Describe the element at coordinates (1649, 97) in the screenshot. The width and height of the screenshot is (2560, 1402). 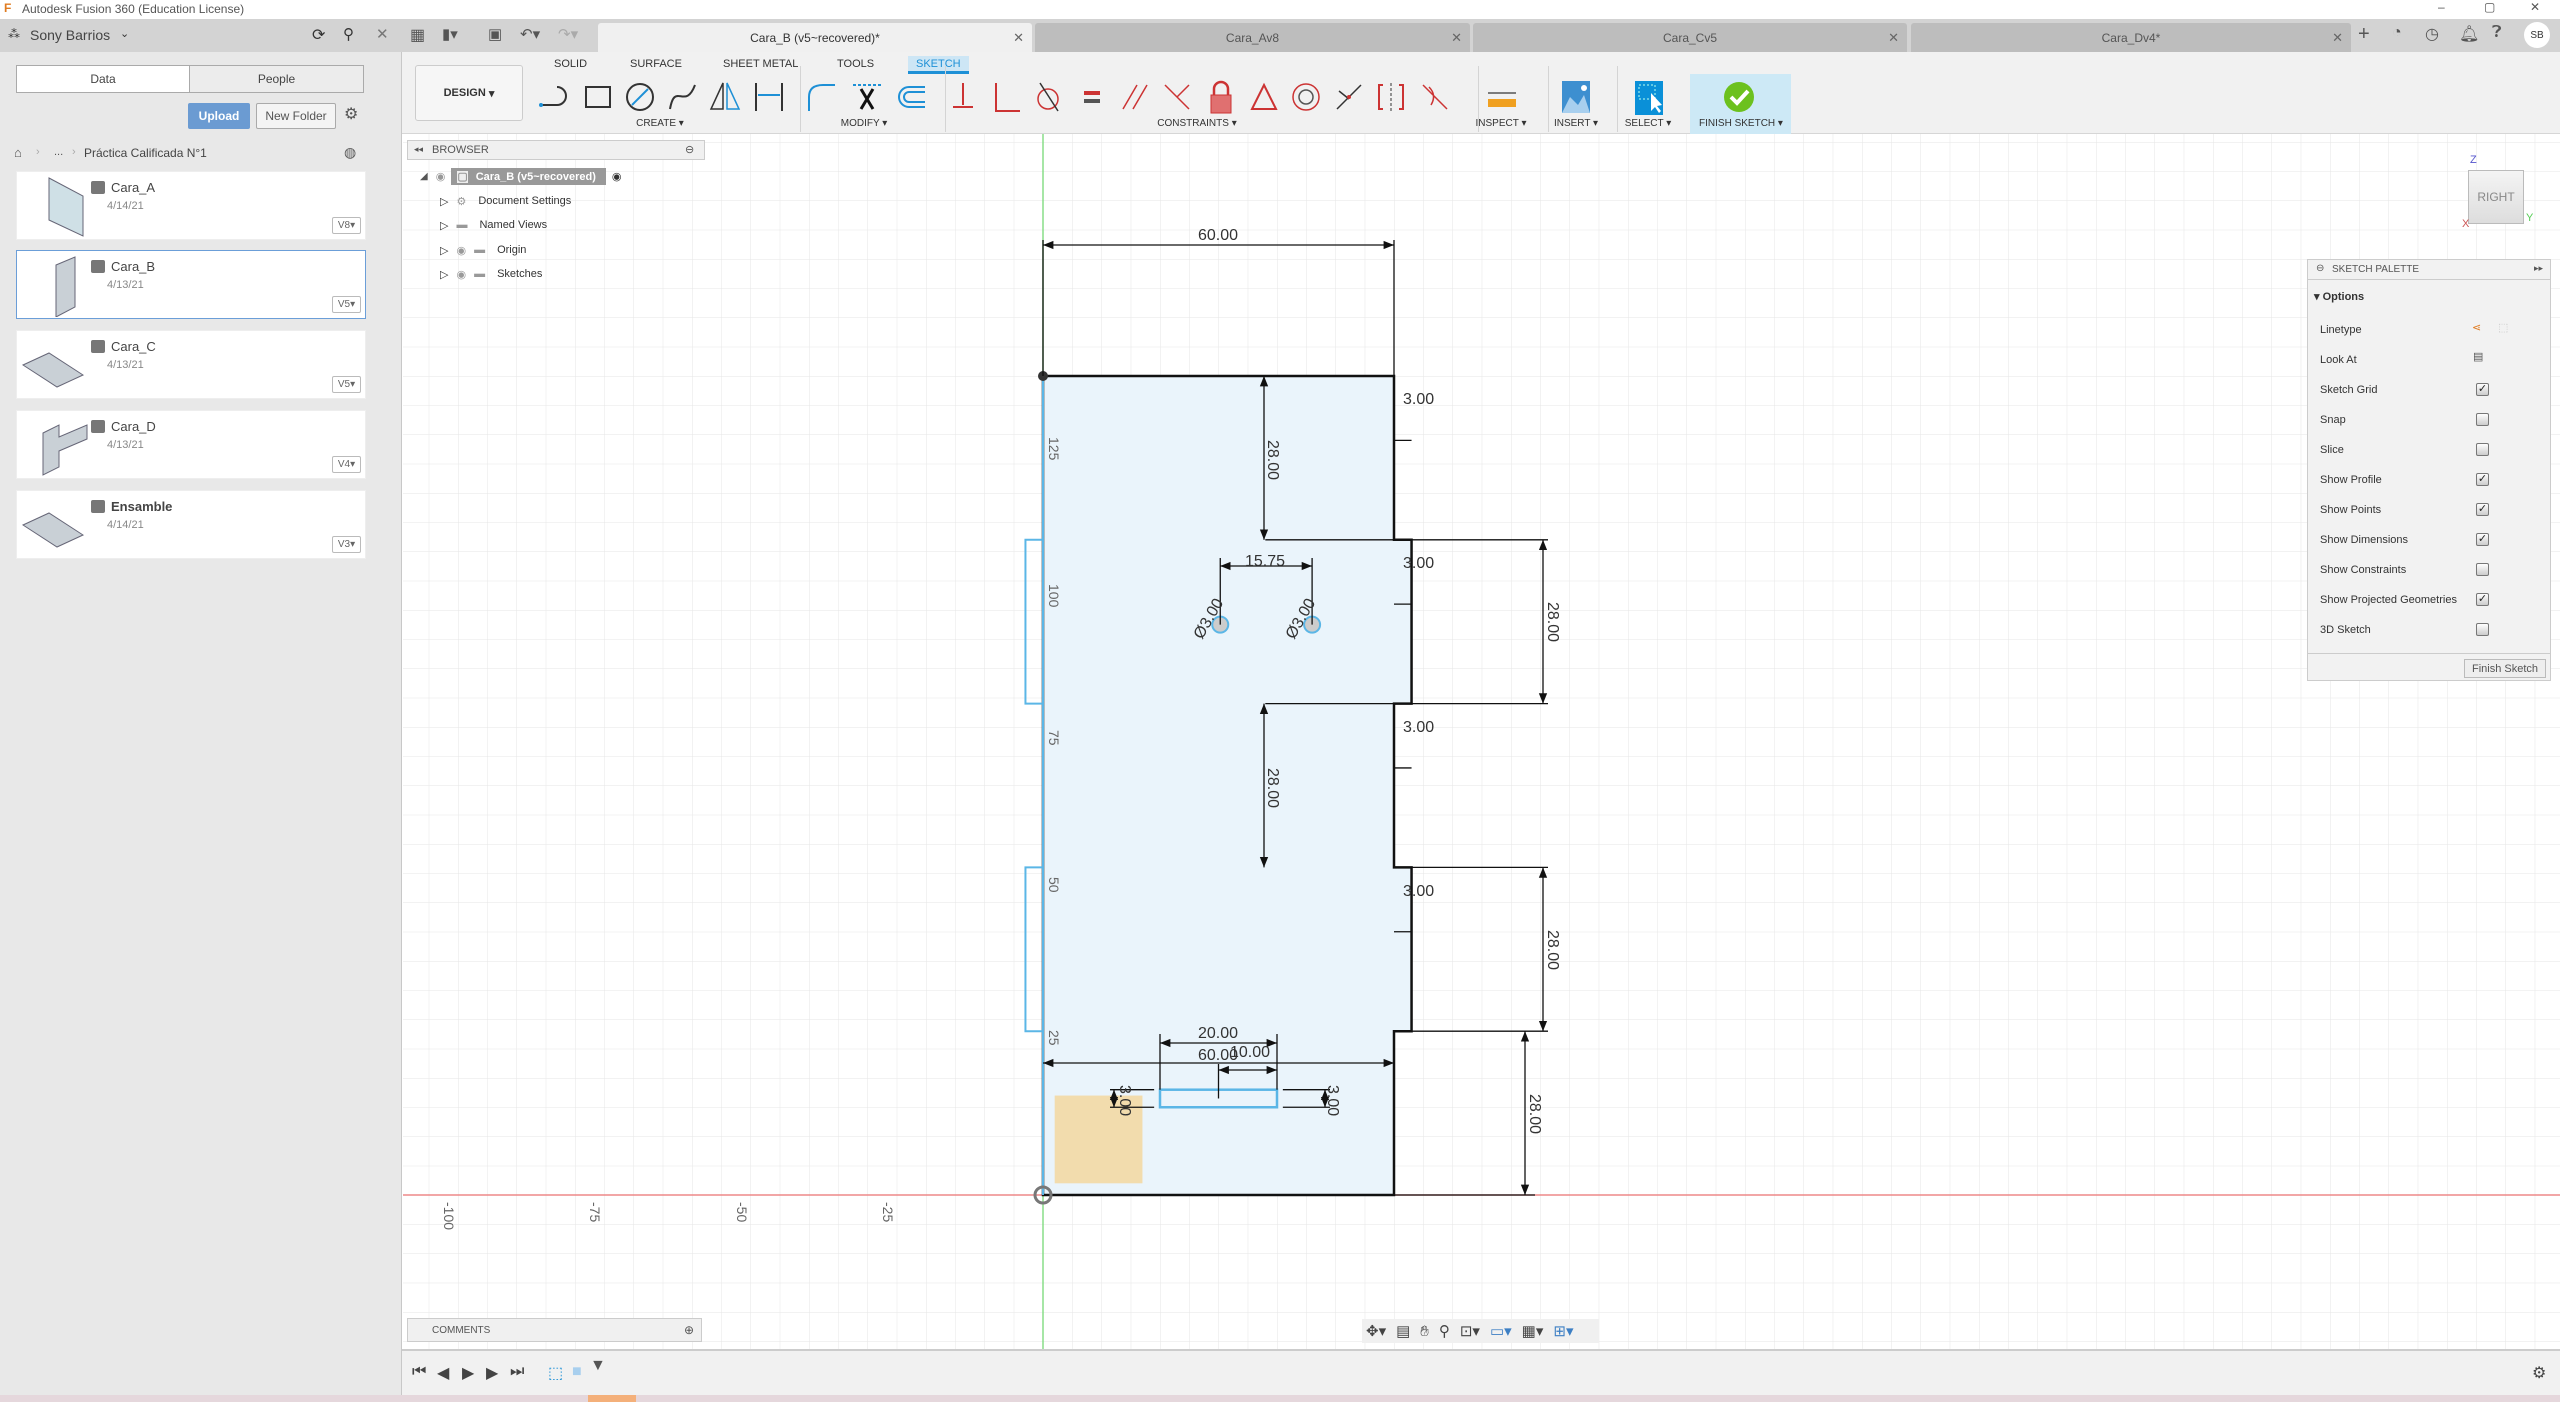
I see `select-icon` at that location.